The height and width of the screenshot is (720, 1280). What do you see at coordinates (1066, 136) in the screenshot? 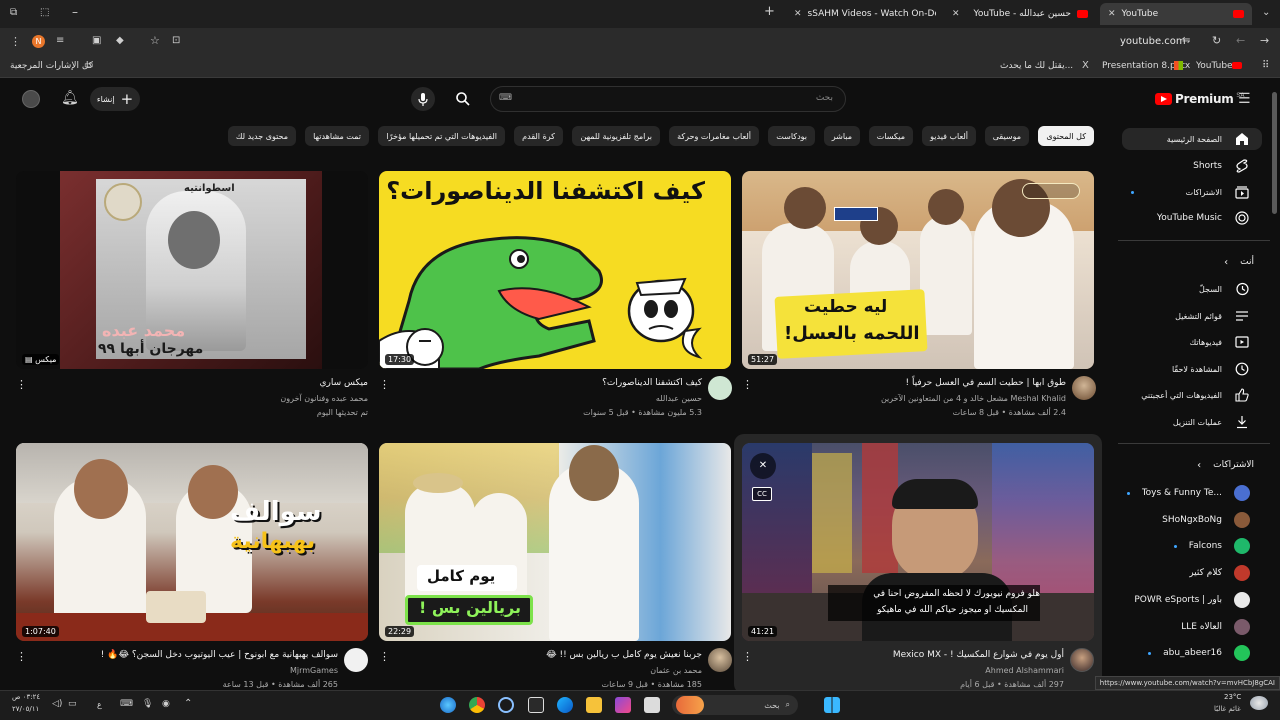
I see `filter-chip: كل المحتوى` at bounding box center [1066, 136].